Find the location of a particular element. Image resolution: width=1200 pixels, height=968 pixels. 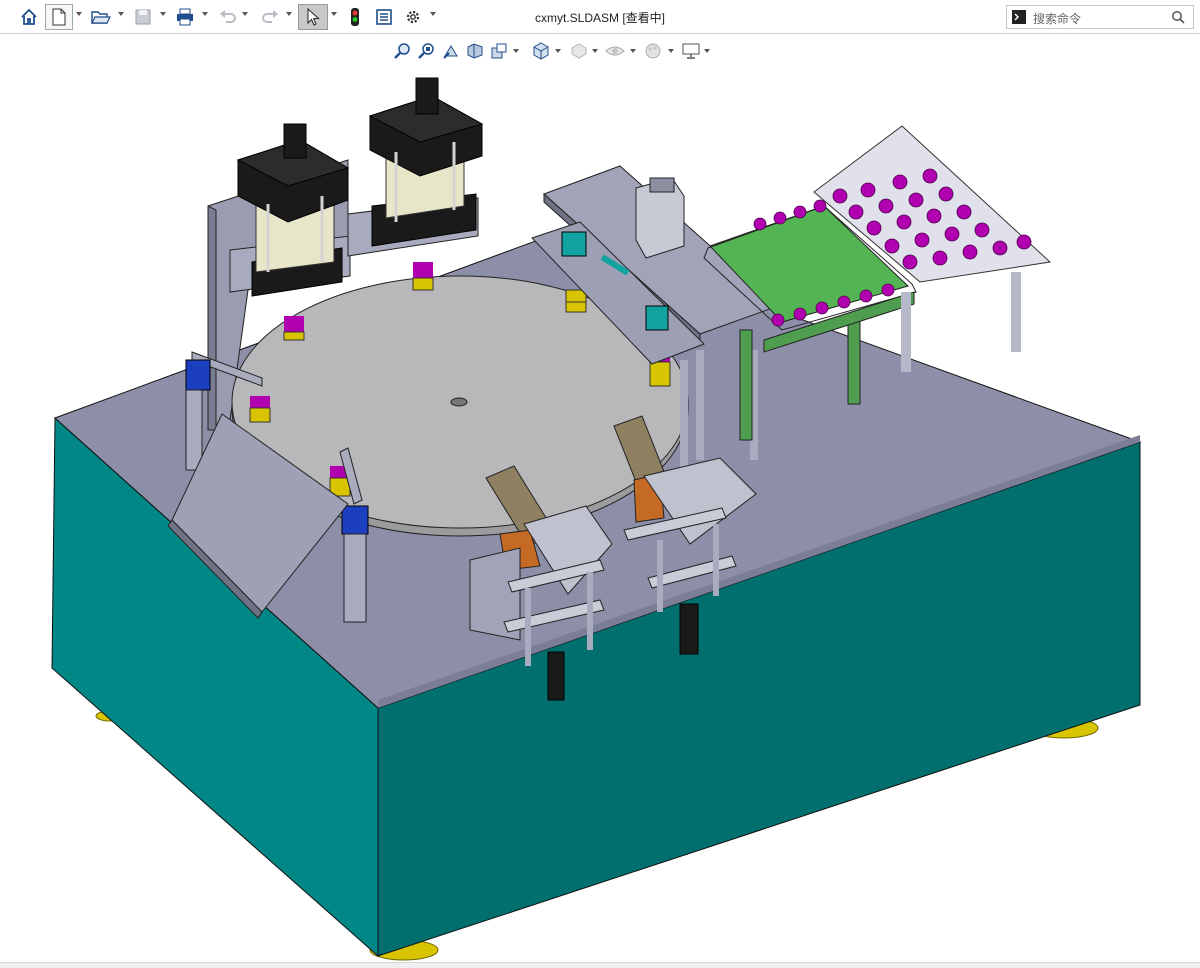

command-prompt-icon is located at coordinates (1019, 17).